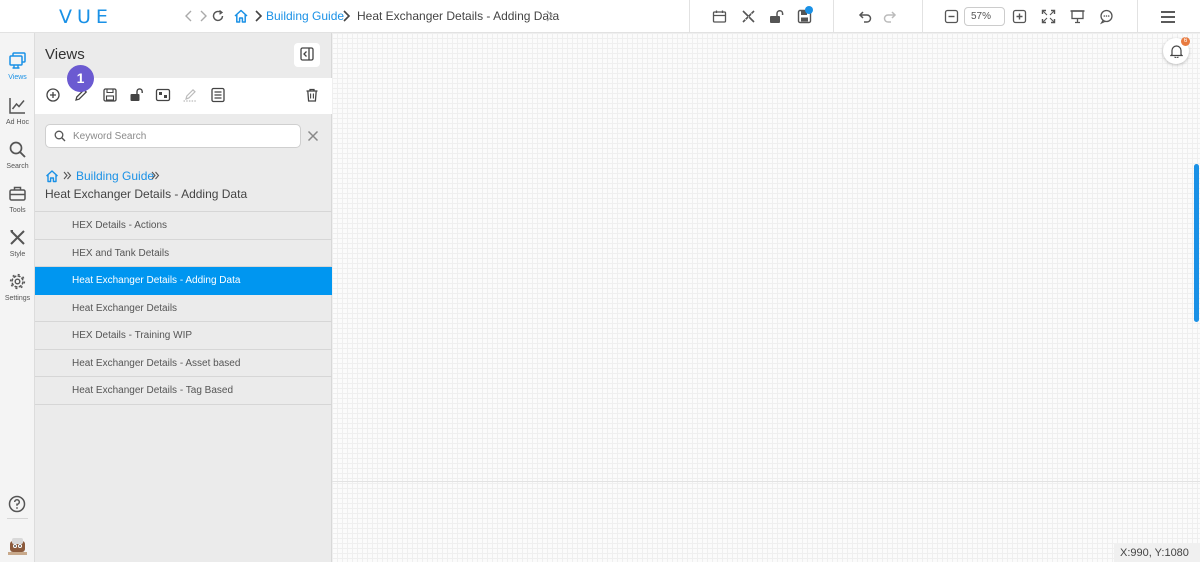 The height and width of the screenshot is (562, 1200). Describe the element at coordinates (183, 363) in the screenshot. I see `view-item-heat-exchanger-details-asset-based: Heat Exchanger Details - Asset based` at that location.